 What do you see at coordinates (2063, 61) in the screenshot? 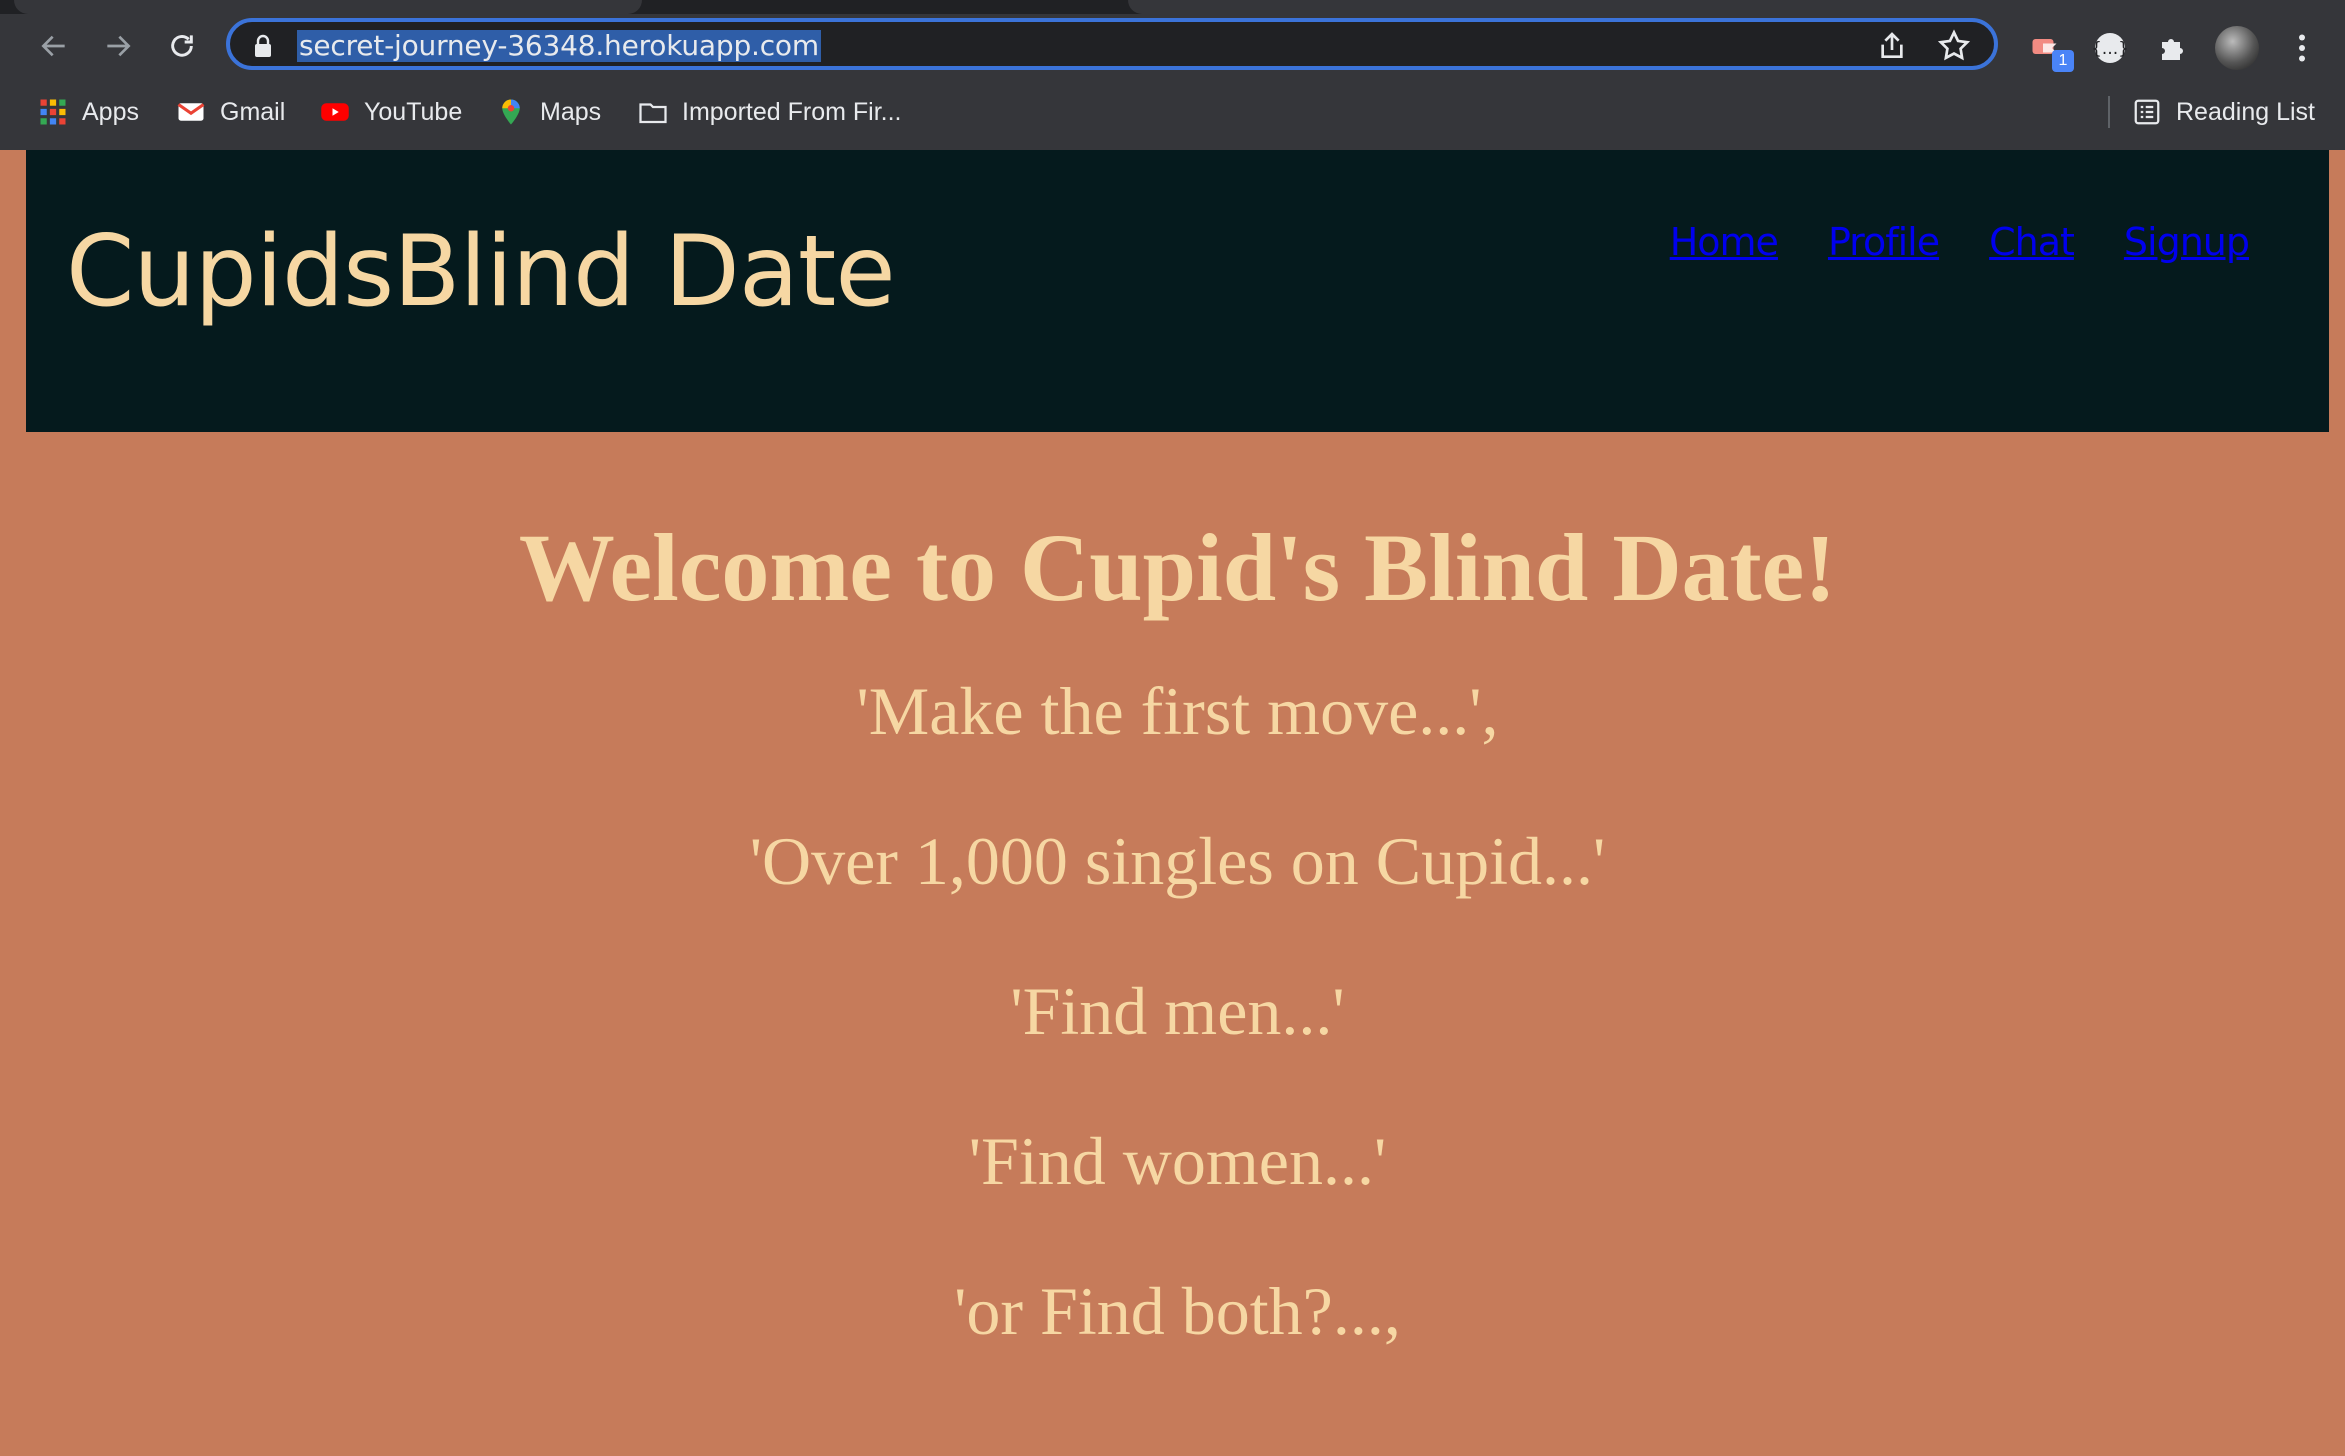
I see `extension-badge: 1` at bounding box center [2063, 61].